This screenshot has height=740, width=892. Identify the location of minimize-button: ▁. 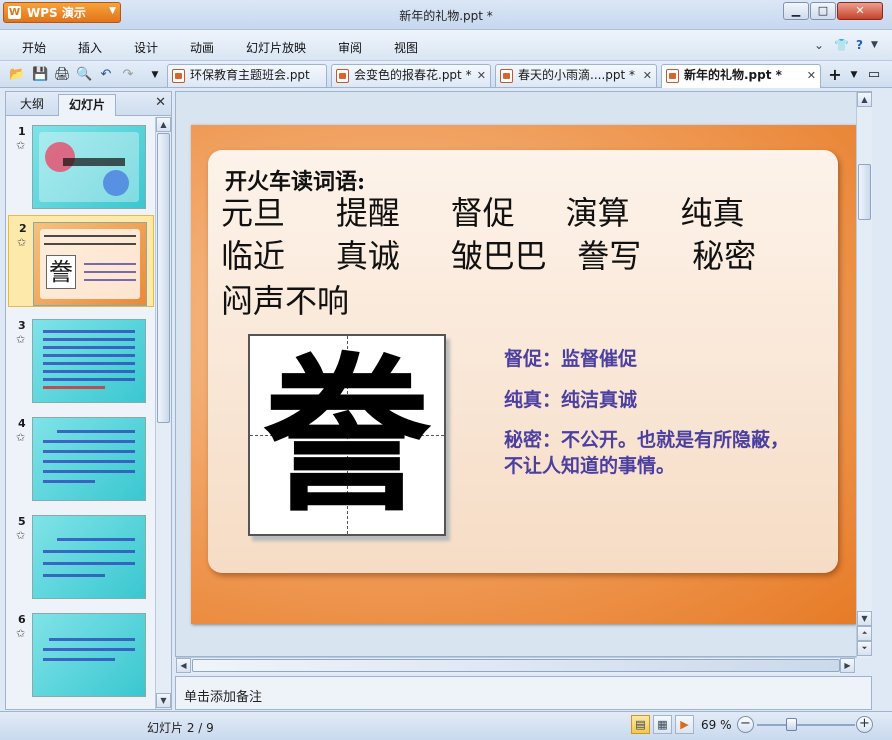
(796, 11).